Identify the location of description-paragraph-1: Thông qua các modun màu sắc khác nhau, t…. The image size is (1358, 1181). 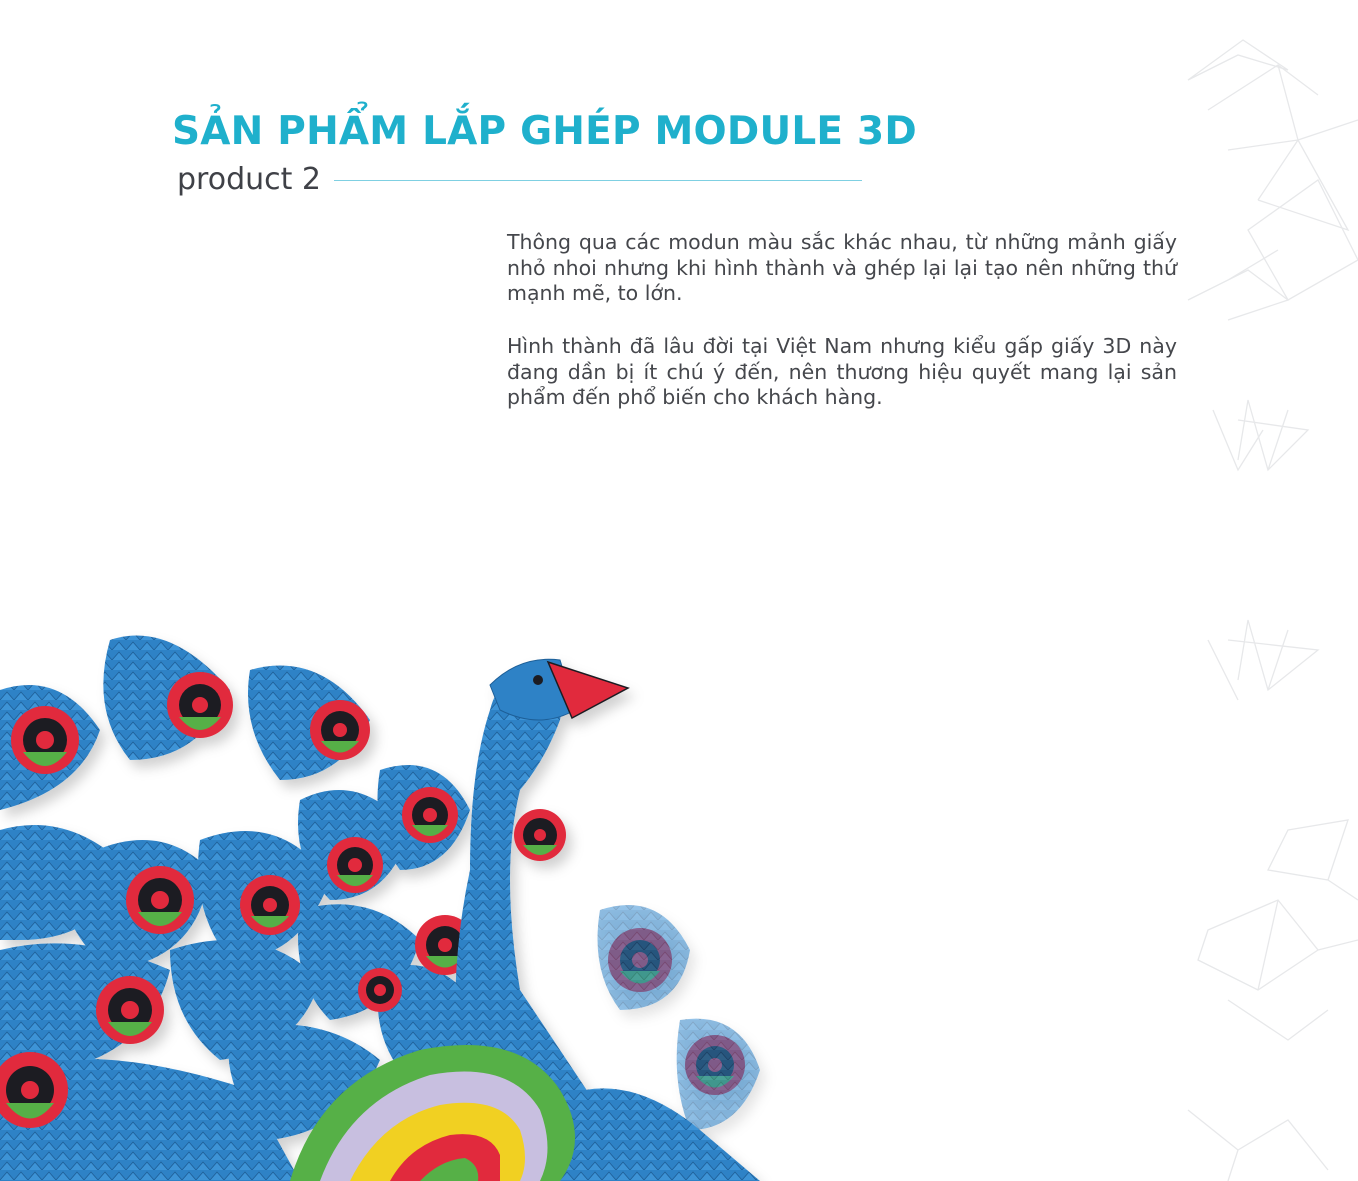
(842, 267).